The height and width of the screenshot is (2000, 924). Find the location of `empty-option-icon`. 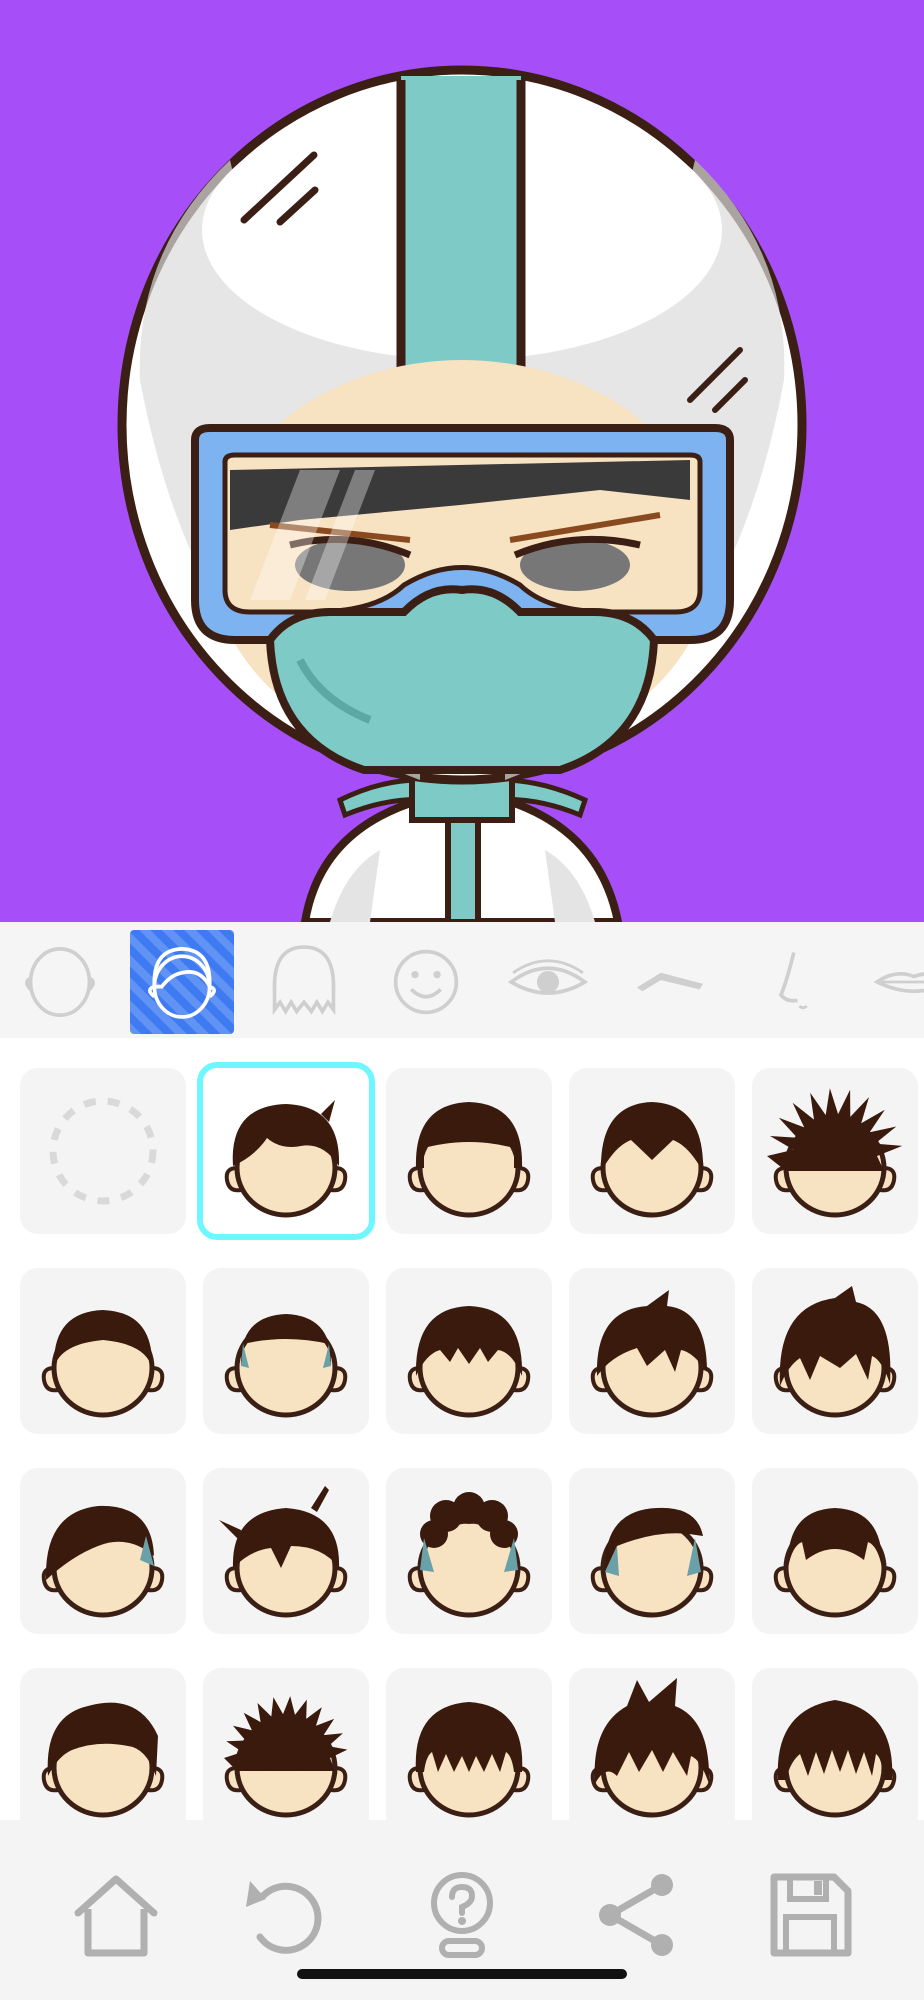

empty-option-icon is located at coordinates (103, 1151).